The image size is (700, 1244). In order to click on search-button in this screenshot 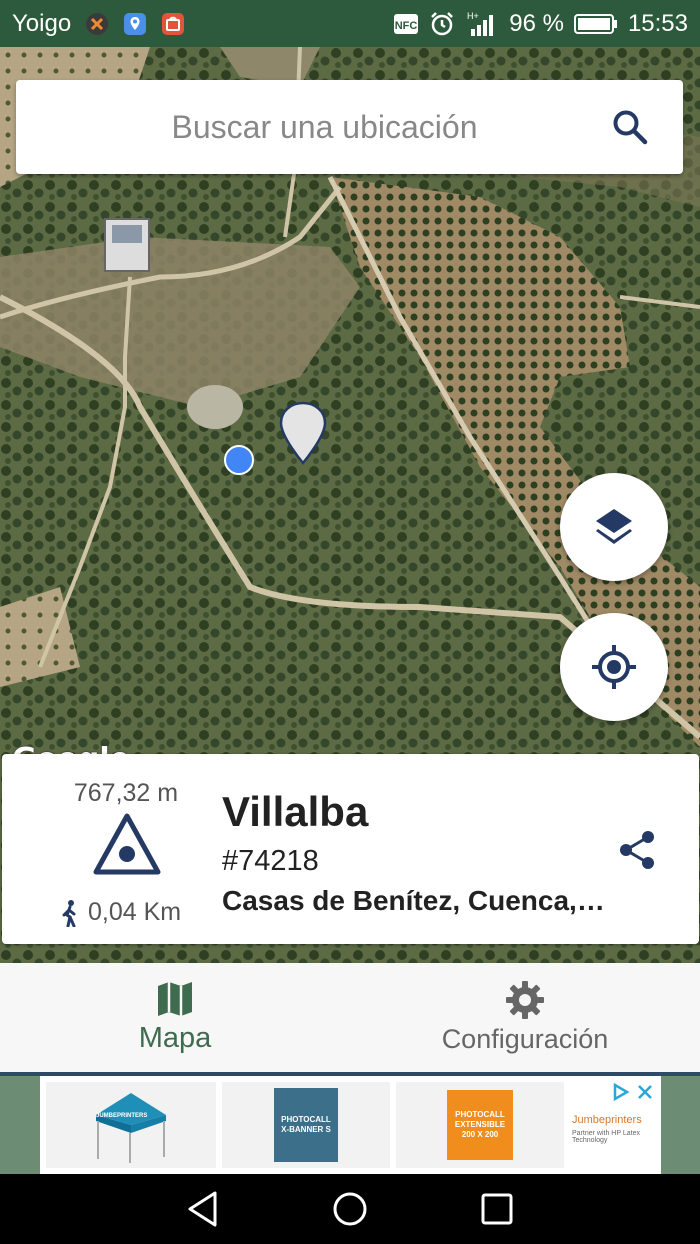, I will do `click(630, 127)`.